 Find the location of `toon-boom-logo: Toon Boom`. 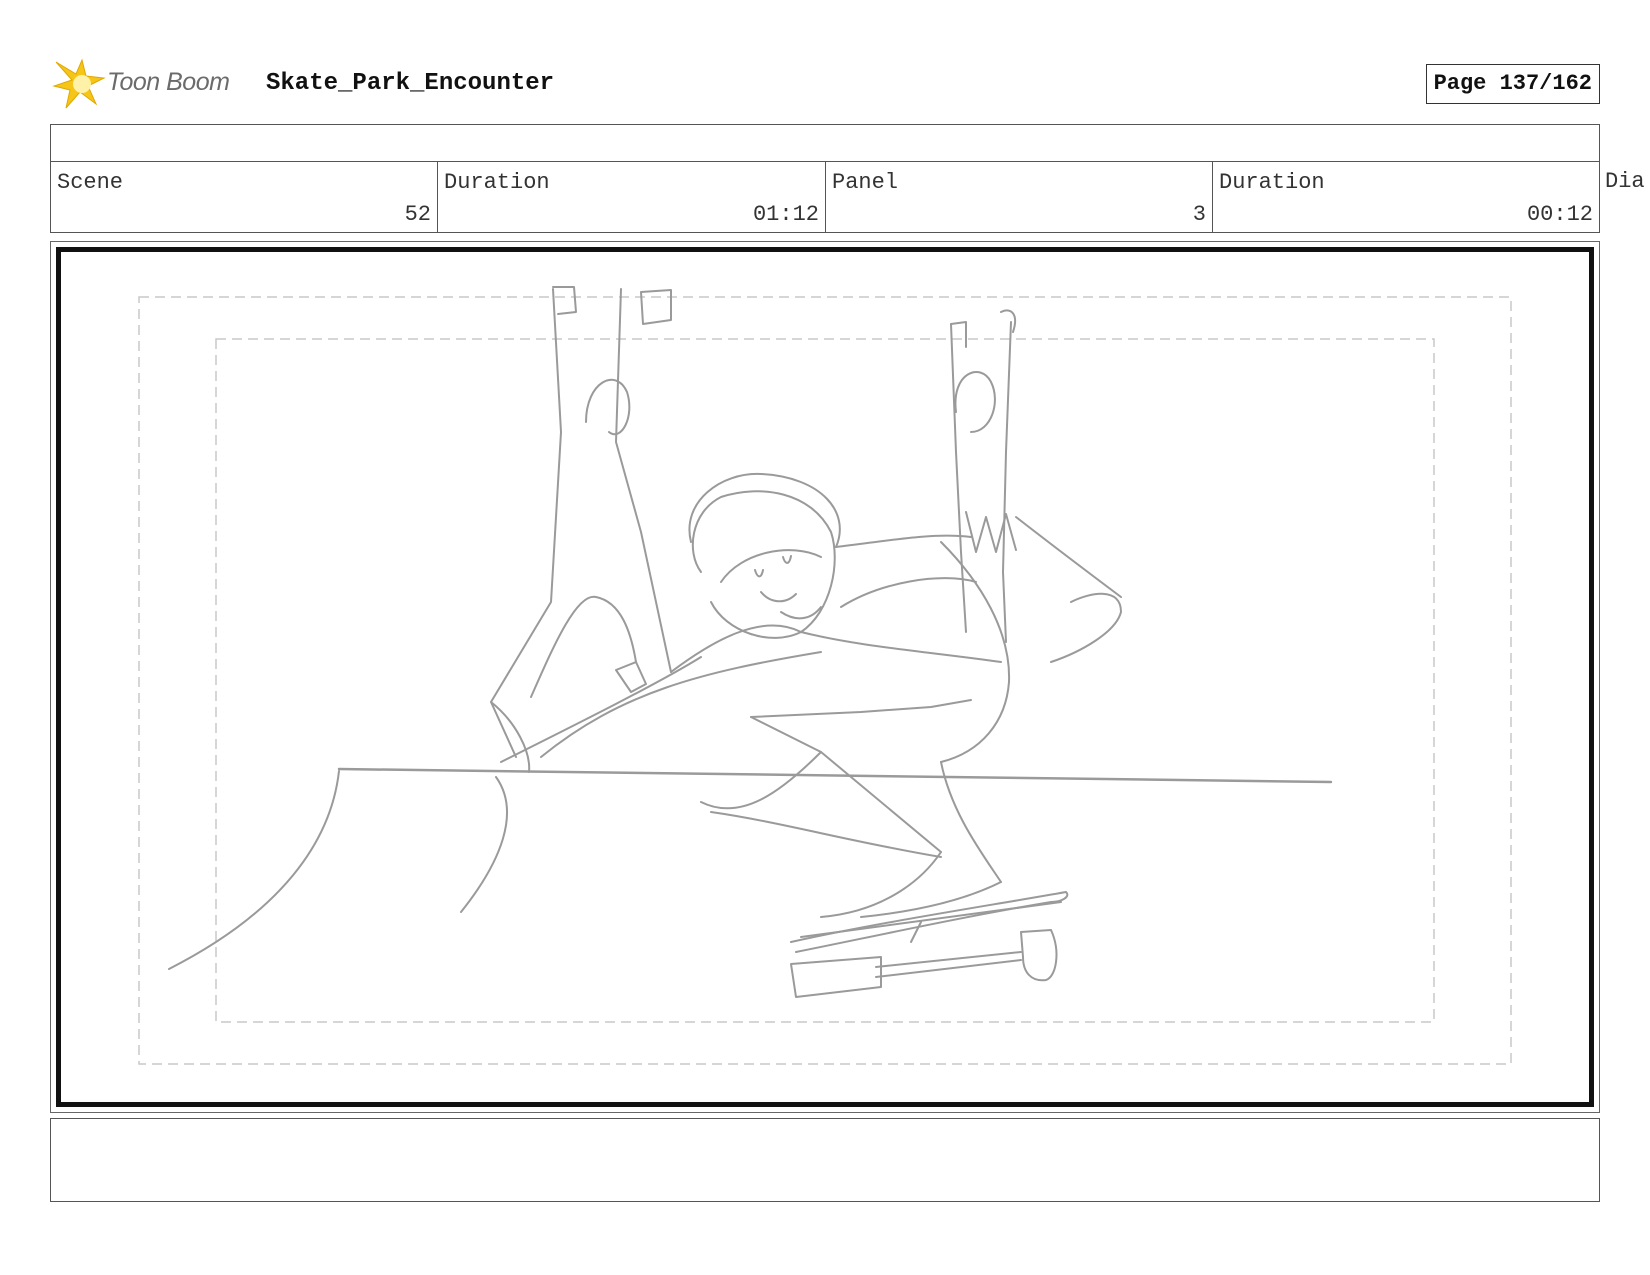

toon-boom-logo: Toon Boom is located at coordinates (150, 84).